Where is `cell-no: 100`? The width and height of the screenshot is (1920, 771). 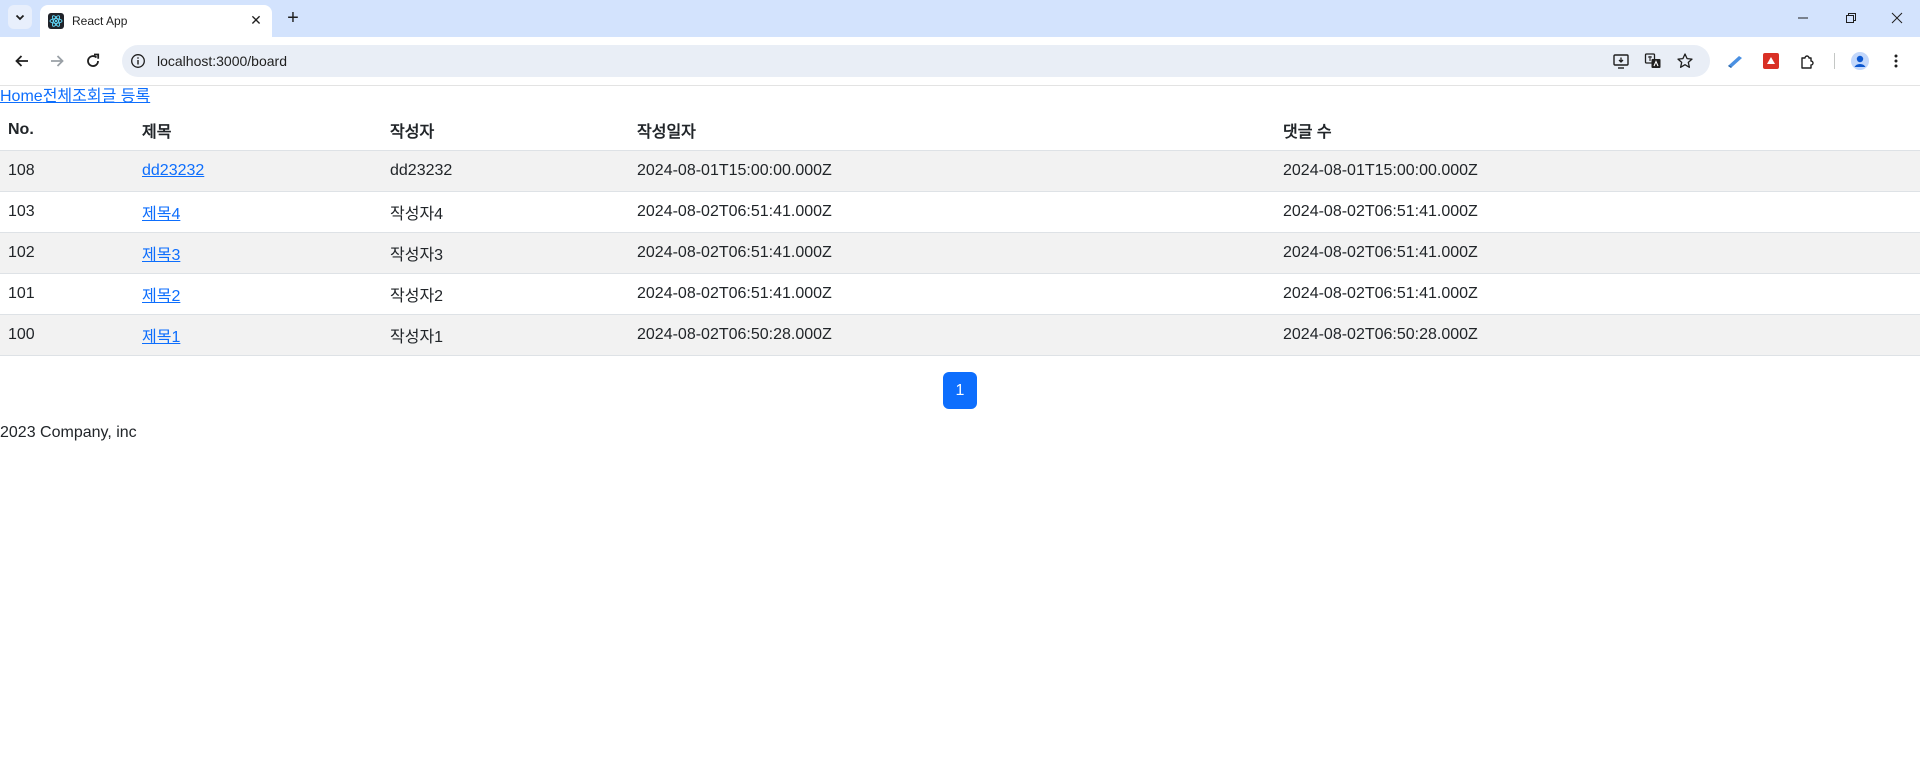
cell-no: 100 is located at coordinates (67, 335).